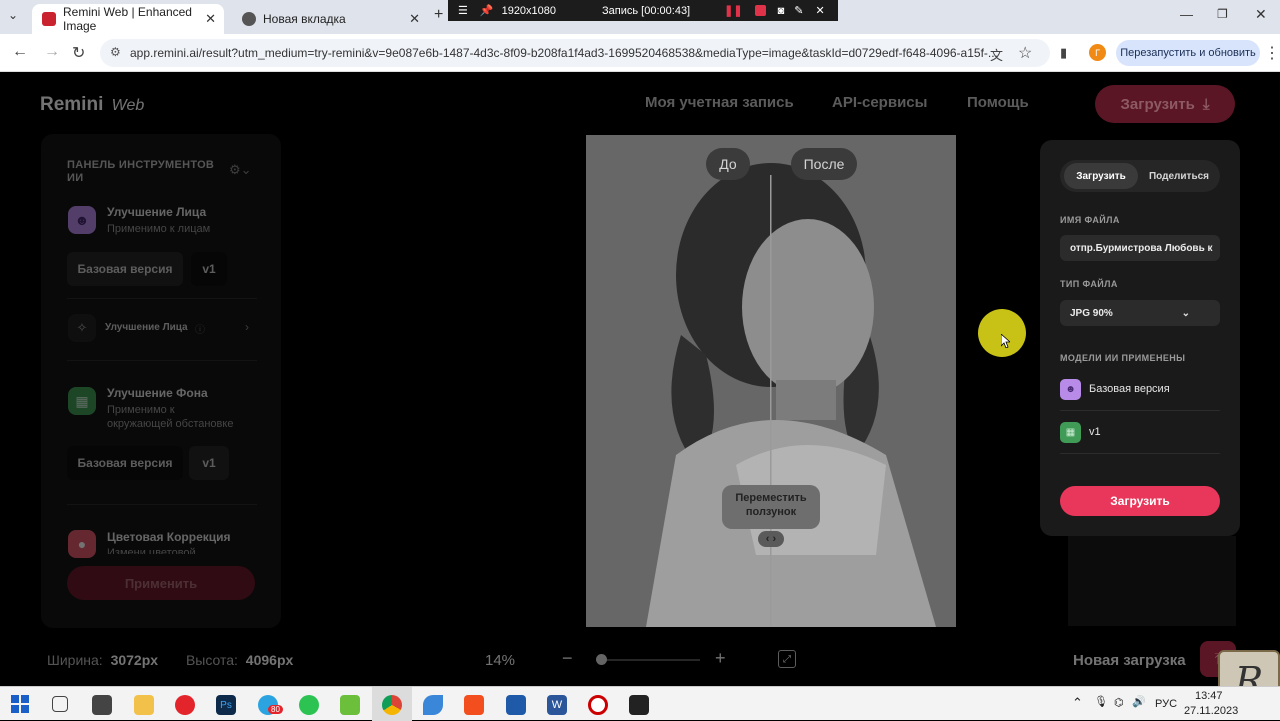 The width and height of the screenshot is (1280, 721). I want to click on figma-icon, so click(474, 705).